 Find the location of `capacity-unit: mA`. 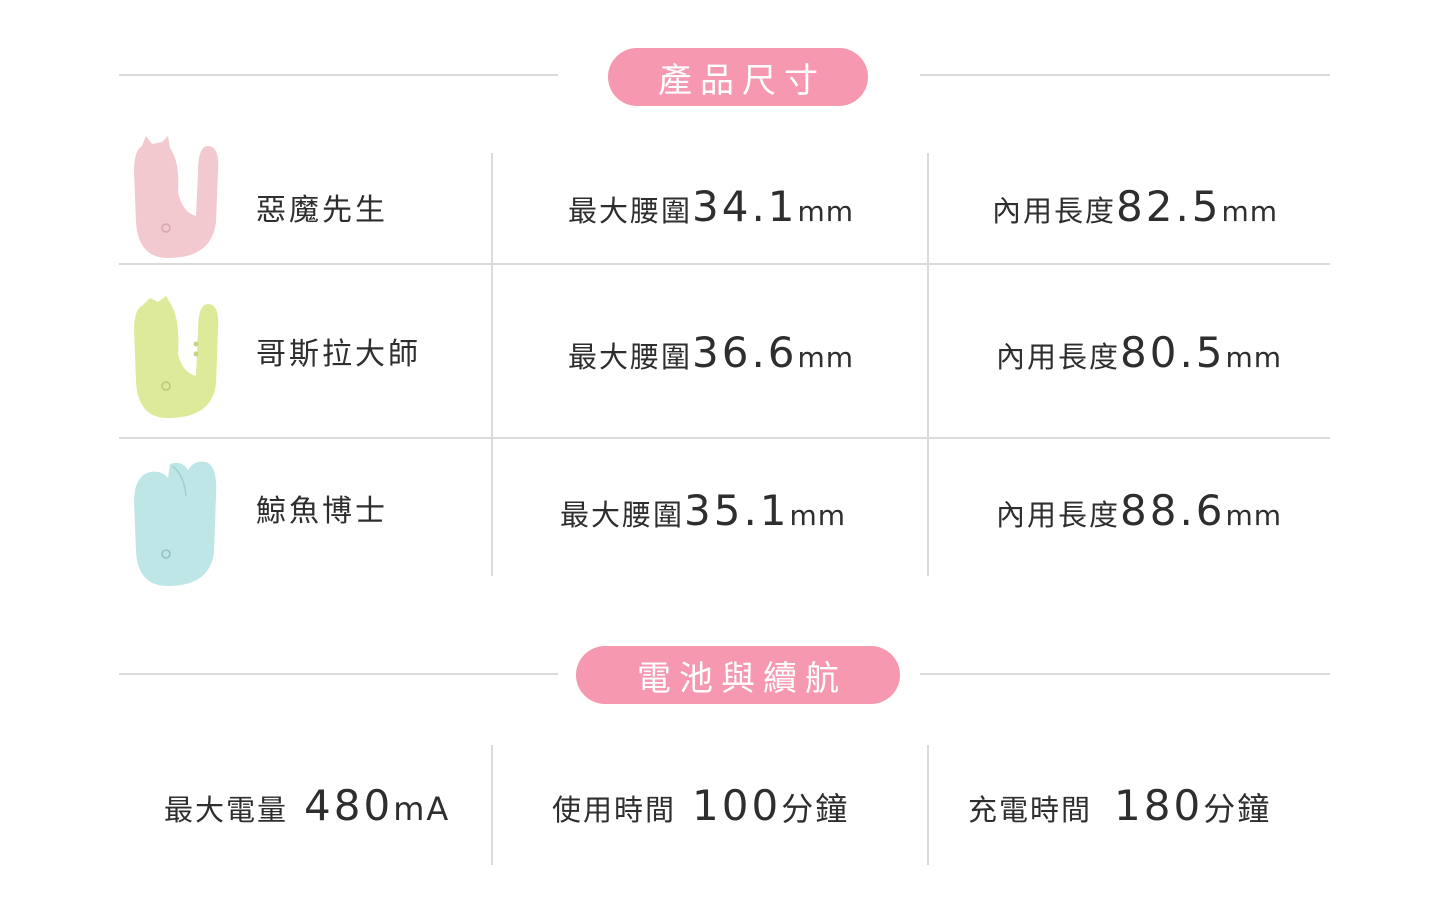

capacity-unit: mA is located at coordinates (422, 809).